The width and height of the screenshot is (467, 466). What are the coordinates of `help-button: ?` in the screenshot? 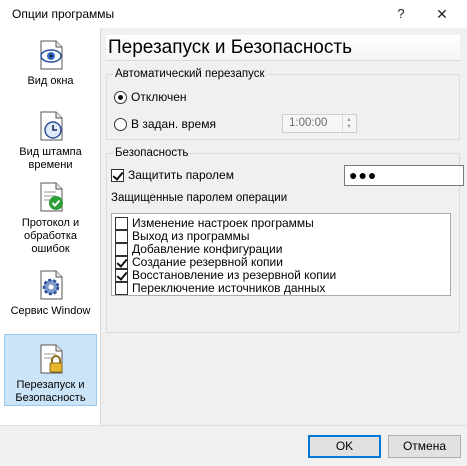 It's located at (401, 14).